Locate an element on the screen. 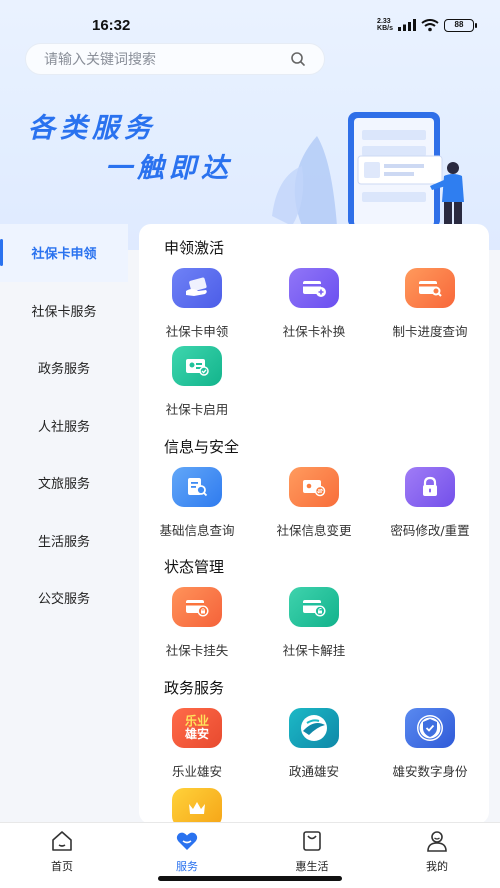 This screenshot has height=888, width=500. sidebar-item-bus: 公交服务 is located at coordinates (64, 598).